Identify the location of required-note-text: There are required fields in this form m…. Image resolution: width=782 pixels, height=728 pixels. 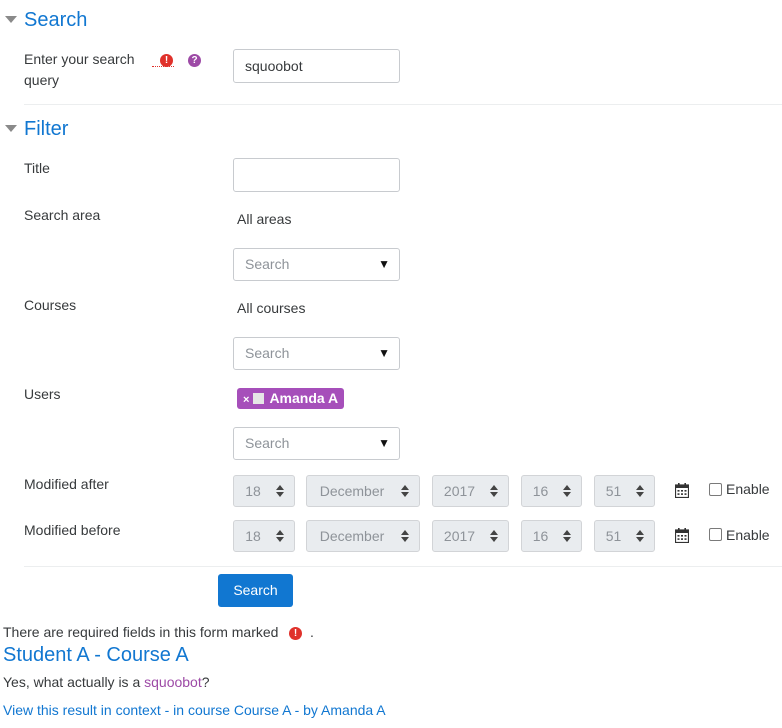
(141, 632).